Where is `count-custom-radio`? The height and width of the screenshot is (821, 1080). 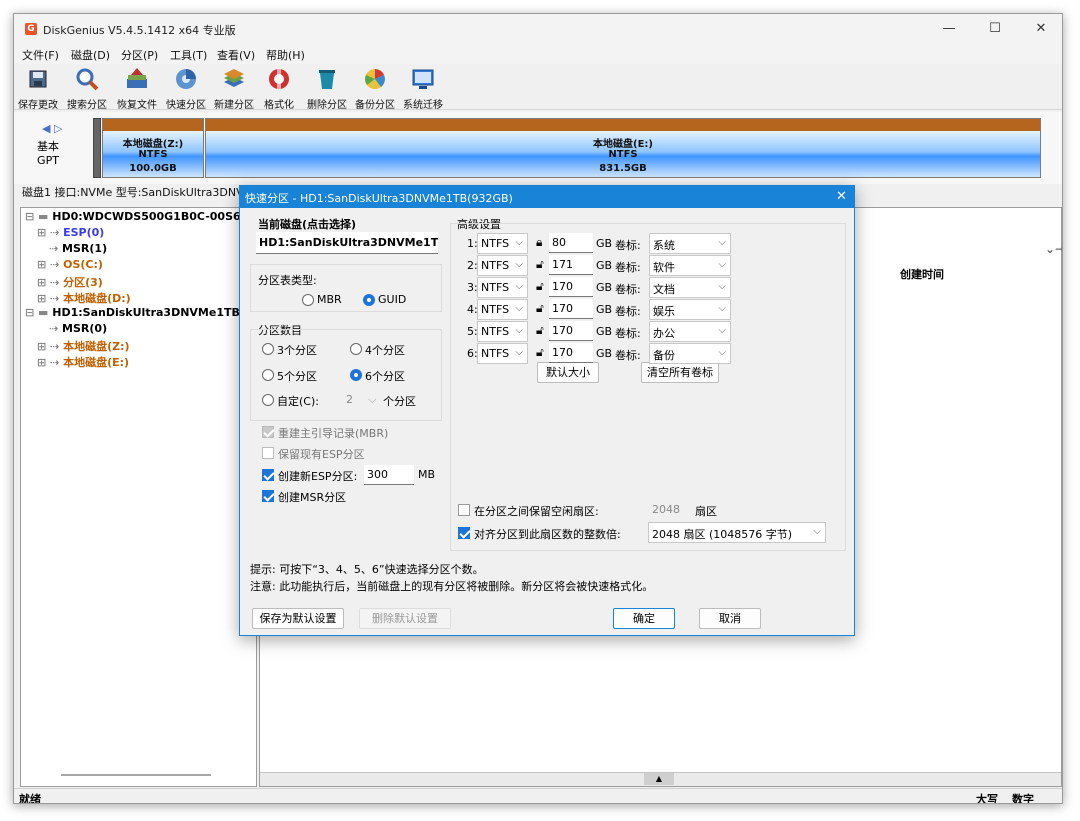 count-custom-radio is located at coordinates (268, 400).